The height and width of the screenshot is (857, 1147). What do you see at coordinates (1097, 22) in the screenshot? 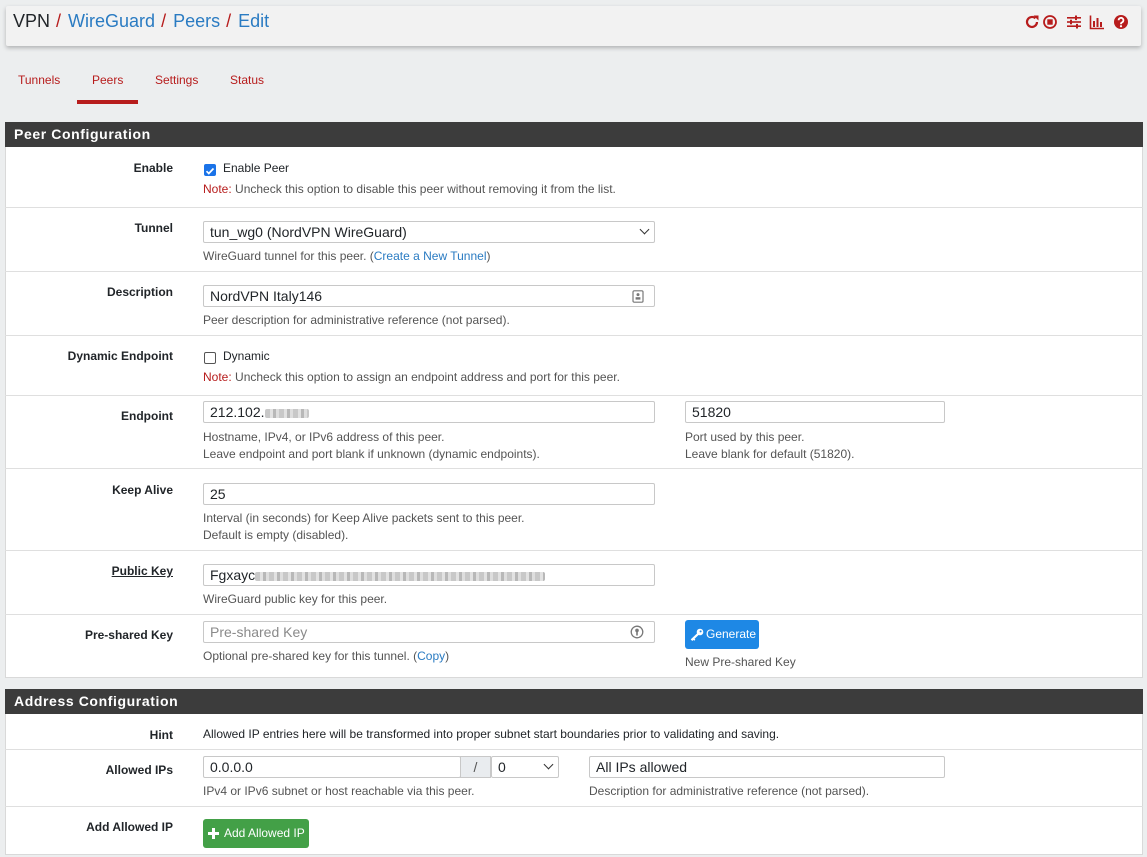
I see `chart-icon` at bounding box center [1097, 22].